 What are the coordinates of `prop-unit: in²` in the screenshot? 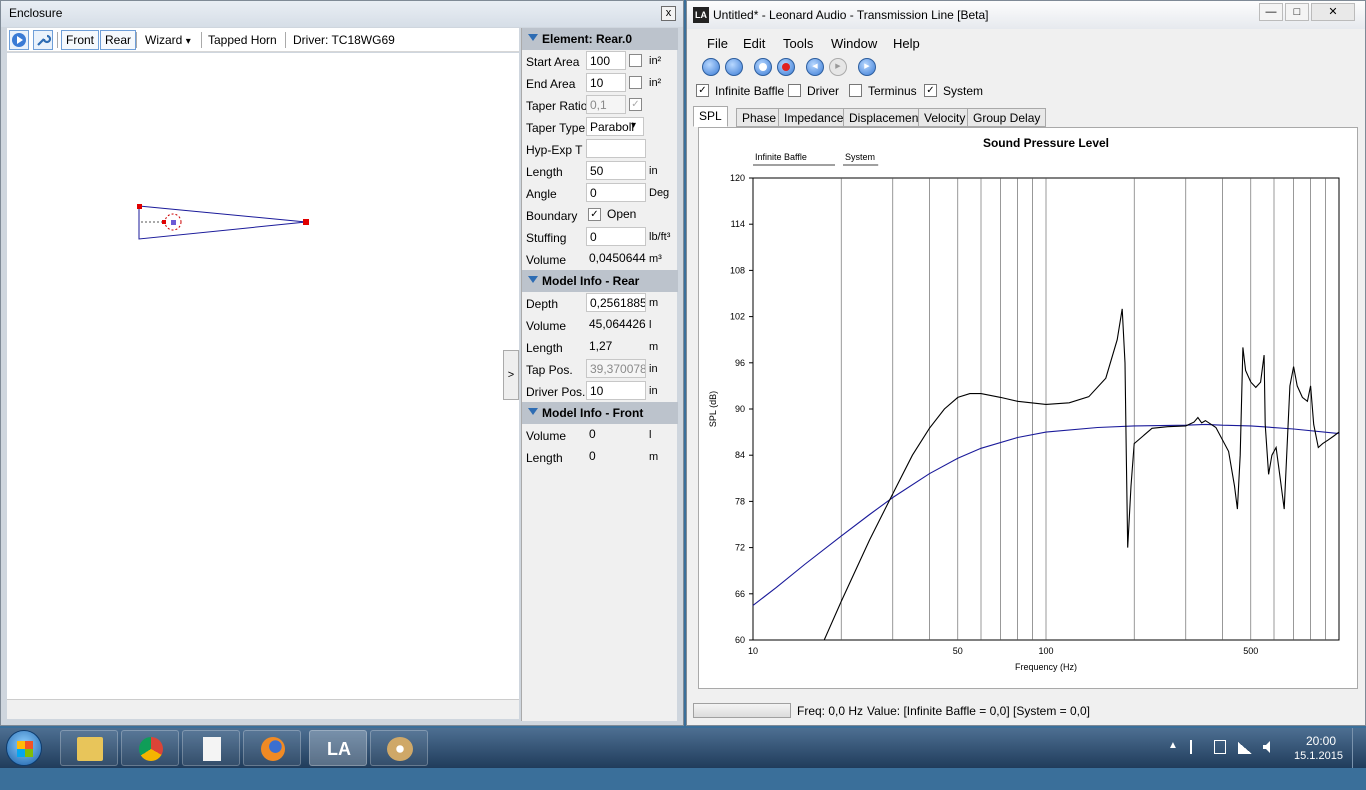 It's located at (655, 61).